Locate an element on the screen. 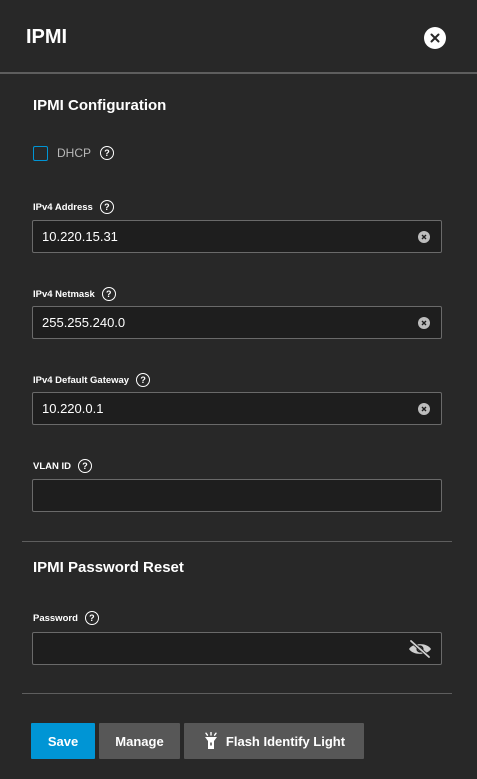  ipv4-address-label: IPv4 Address ? is located at coordinates (73, 207).